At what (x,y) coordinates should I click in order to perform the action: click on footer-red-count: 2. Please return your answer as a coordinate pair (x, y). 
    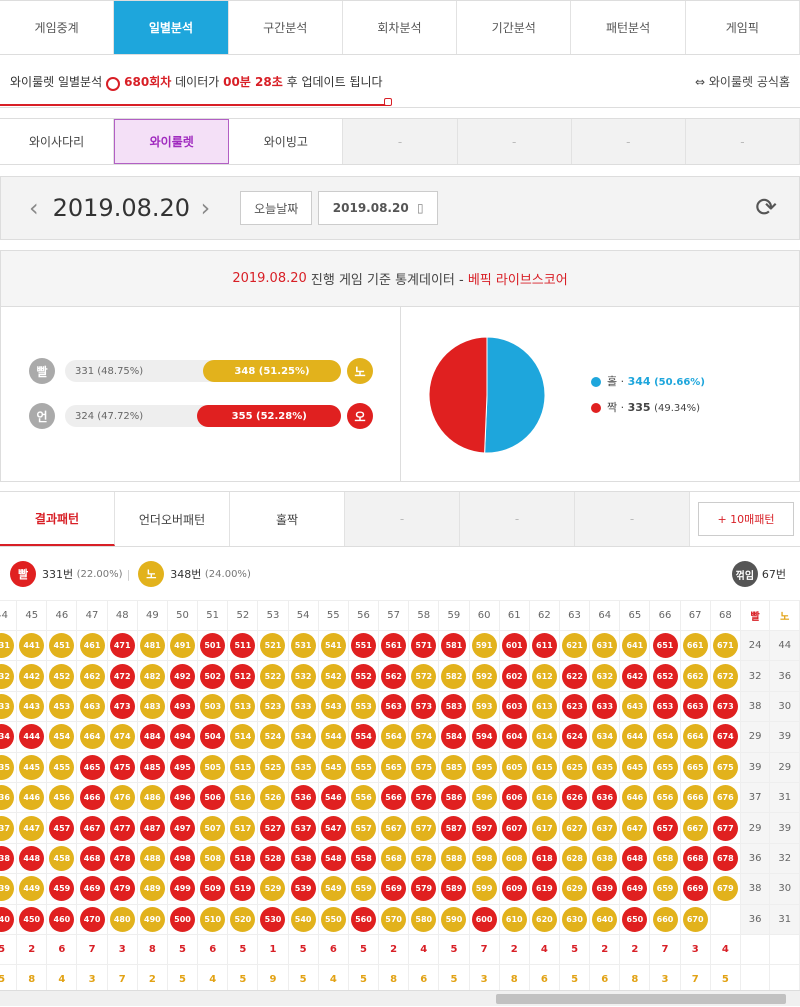
    Looking at the image, I should click on (605, 949).